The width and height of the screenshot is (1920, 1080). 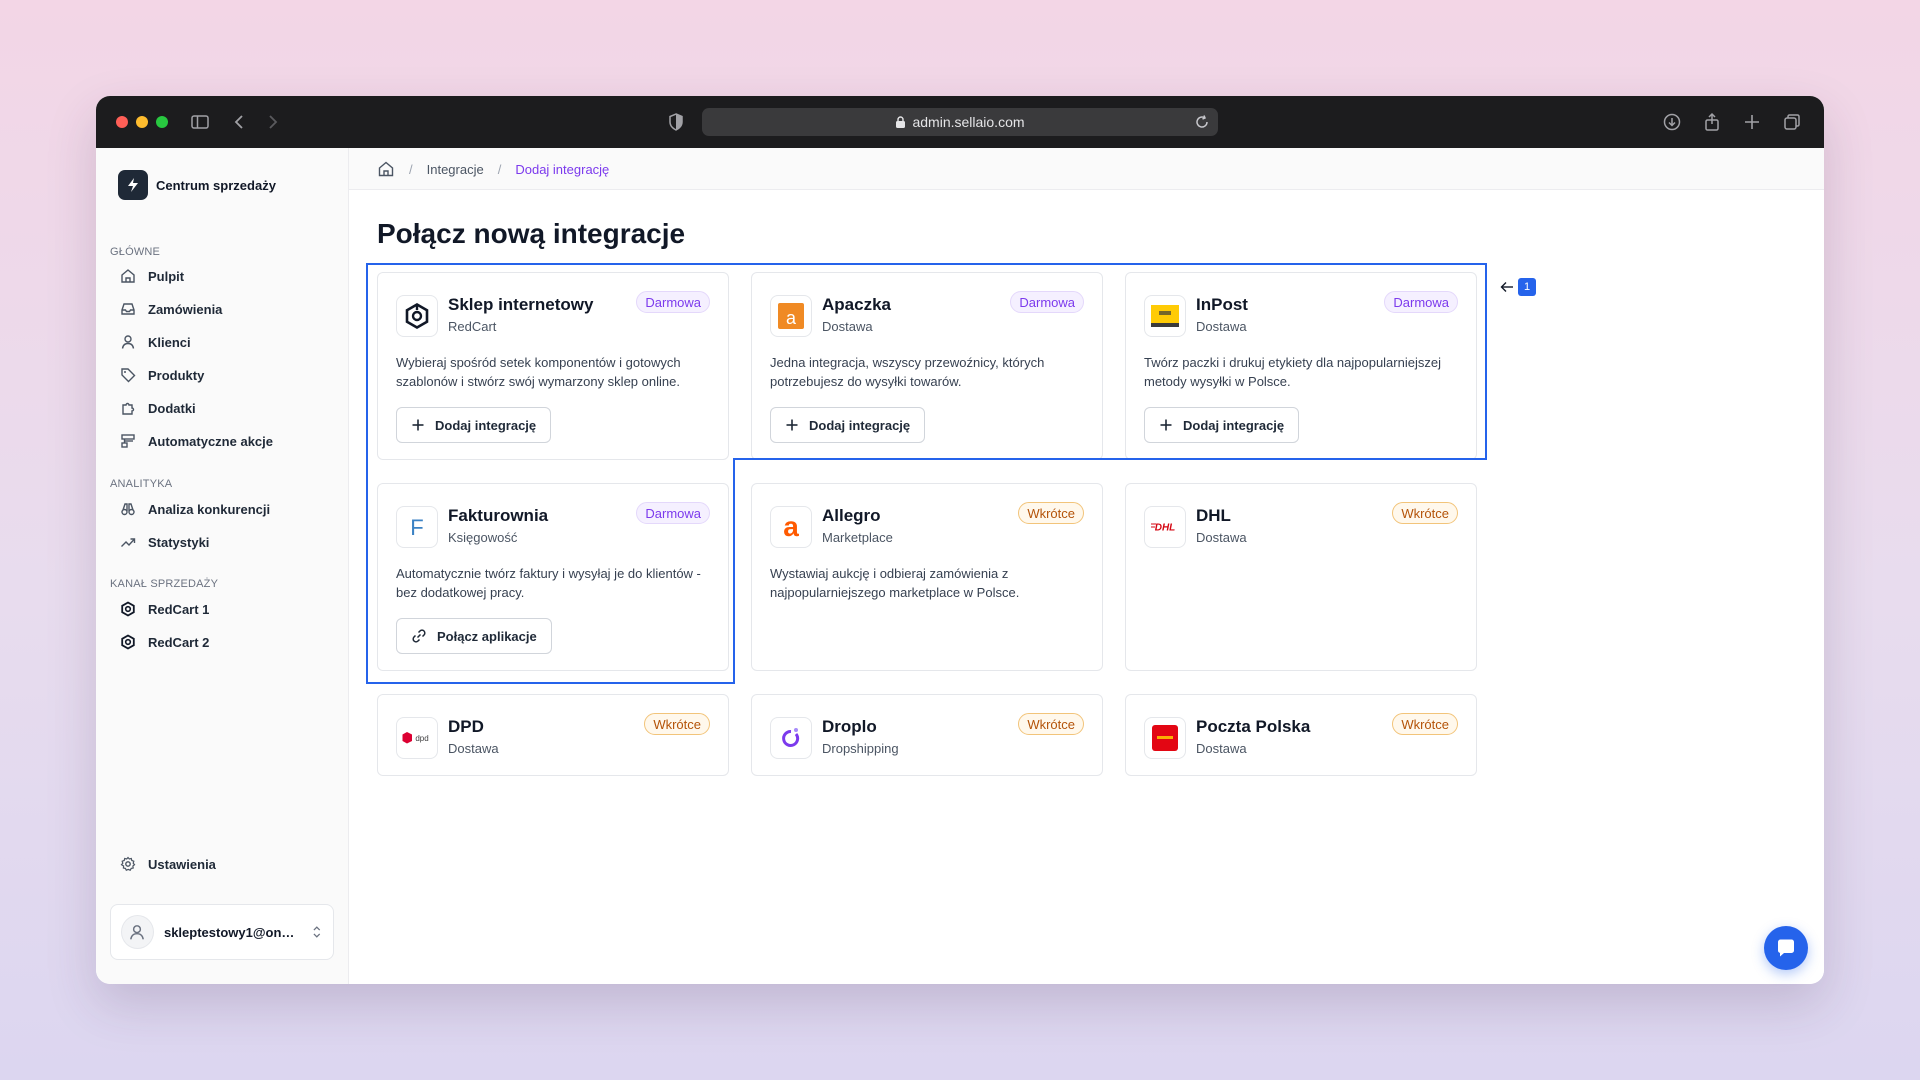 What do you see at coordinates (1712, 122) in the screenshot?
I see `share-icon` at bounding box center [1712, 122].